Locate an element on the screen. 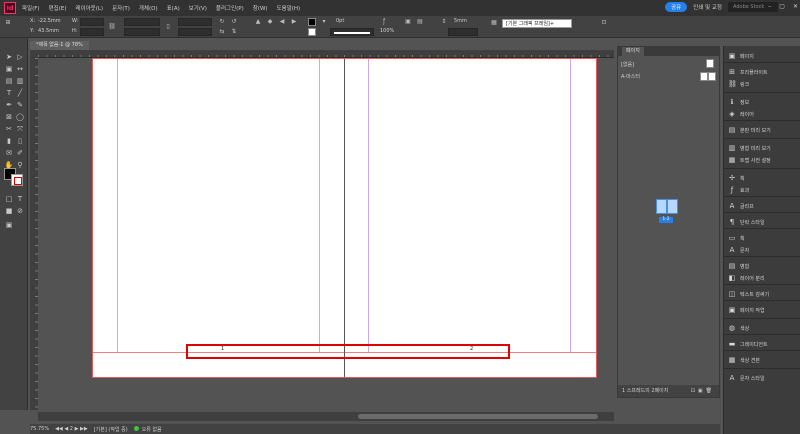  dock-item-13: A 문자 is located at coordinates (762, 250).